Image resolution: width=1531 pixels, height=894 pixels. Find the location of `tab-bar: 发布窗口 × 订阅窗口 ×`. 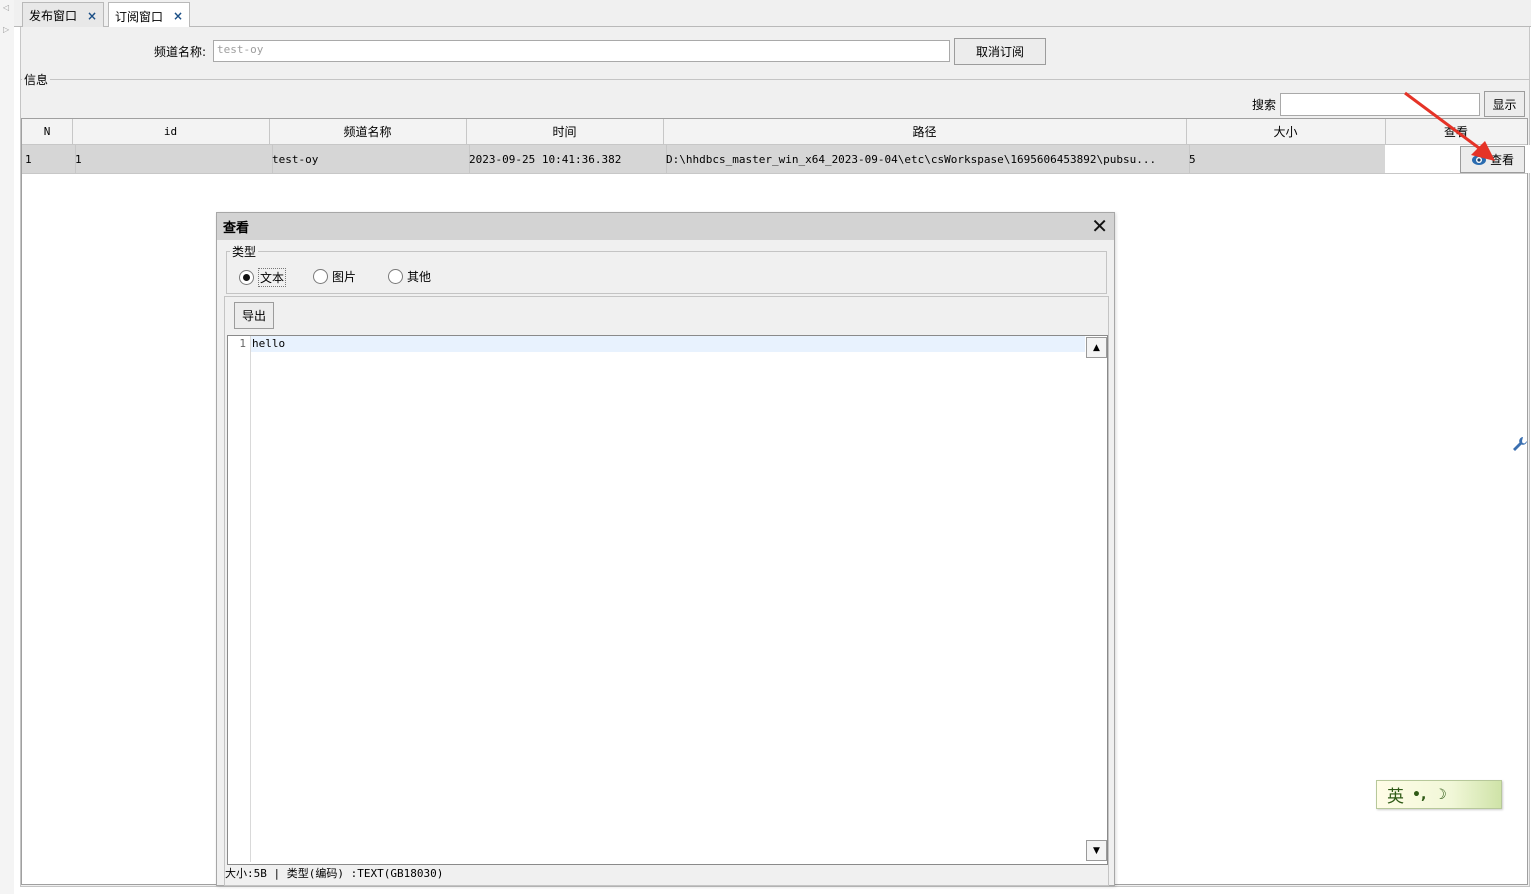

tab-bar: 发布窗口 × 订阅窗口 × is located at coordinates (772, 14).